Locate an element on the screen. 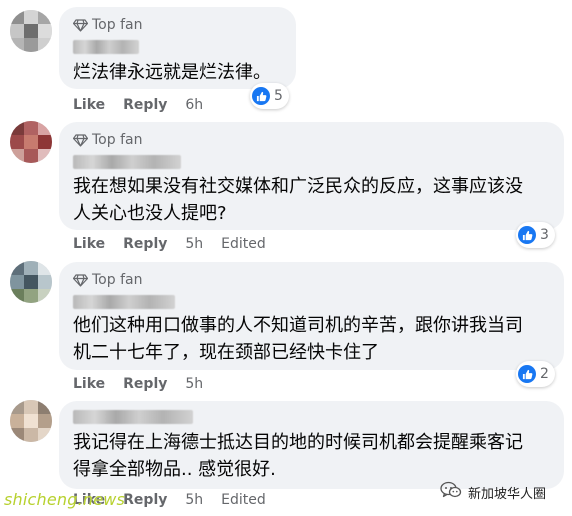 The image size is (572, 516). reaction-count-value: 2 is located at coordinates (544, 374).